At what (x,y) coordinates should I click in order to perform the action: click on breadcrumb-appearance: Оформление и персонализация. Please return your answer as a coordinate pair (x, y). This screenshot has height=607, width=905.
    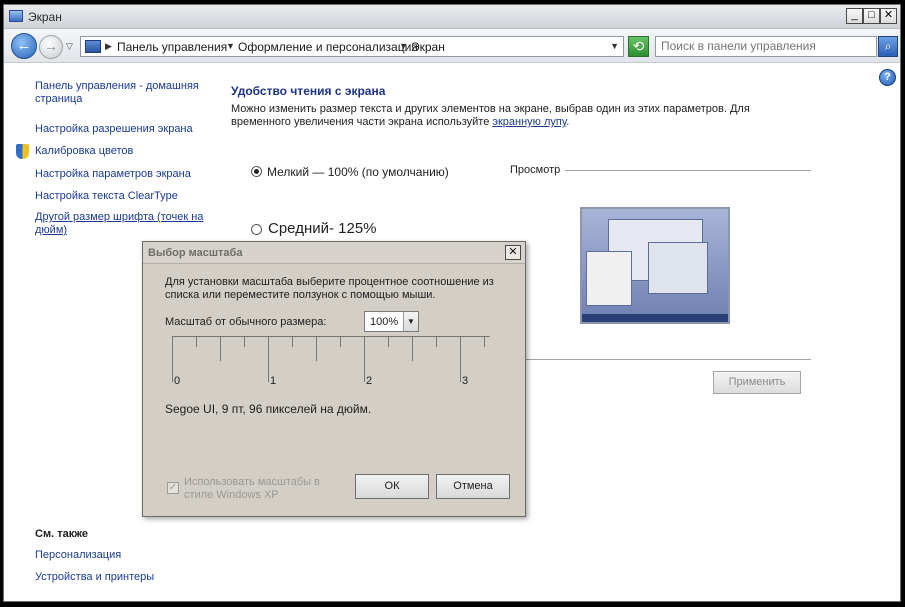
    Looking at the image, I should click on (328, 47).